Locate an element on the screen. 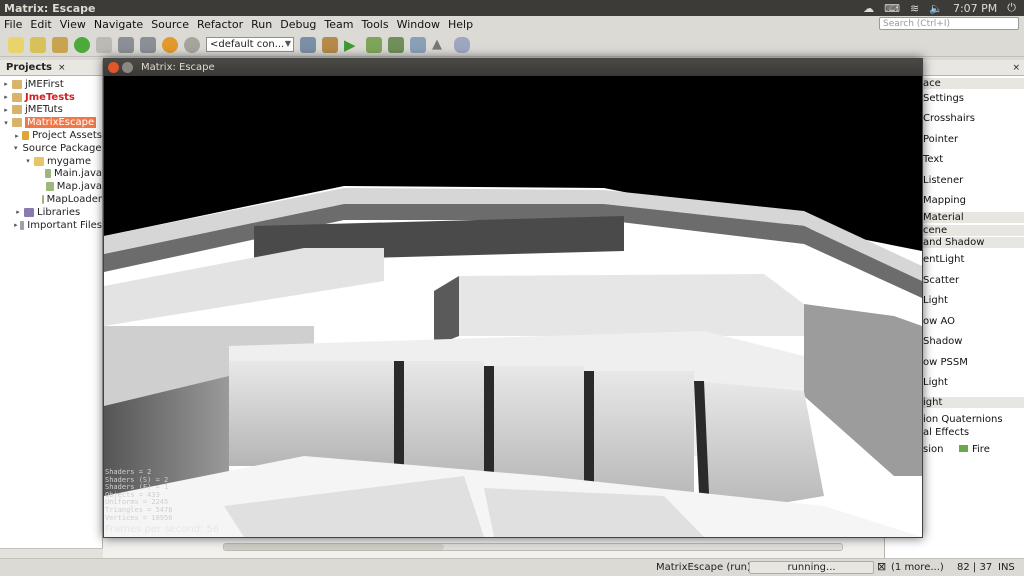  tree-item-label: JmeTests is located at coordinates (50, 97).